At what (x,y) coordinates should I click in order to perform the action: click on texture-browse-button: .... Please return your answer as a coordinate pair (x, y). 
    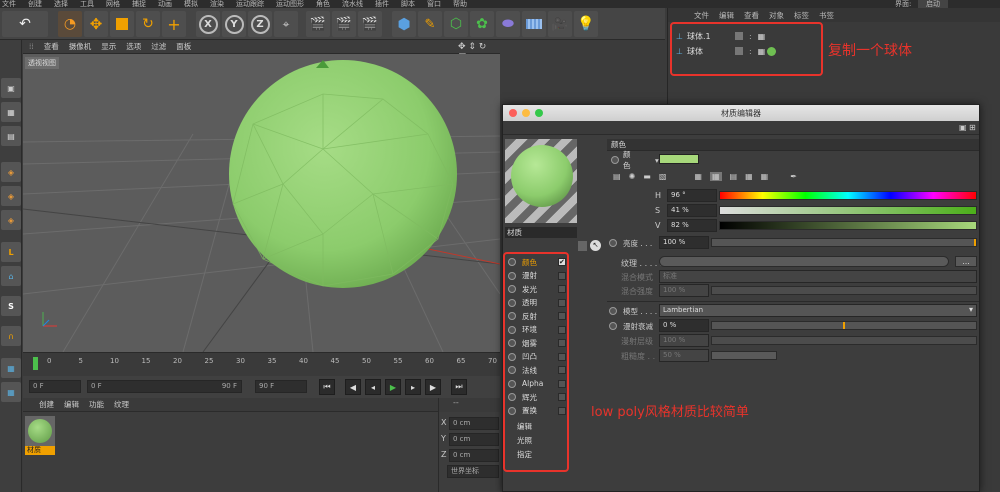
    Looking at the image, I should click on (966, 261).